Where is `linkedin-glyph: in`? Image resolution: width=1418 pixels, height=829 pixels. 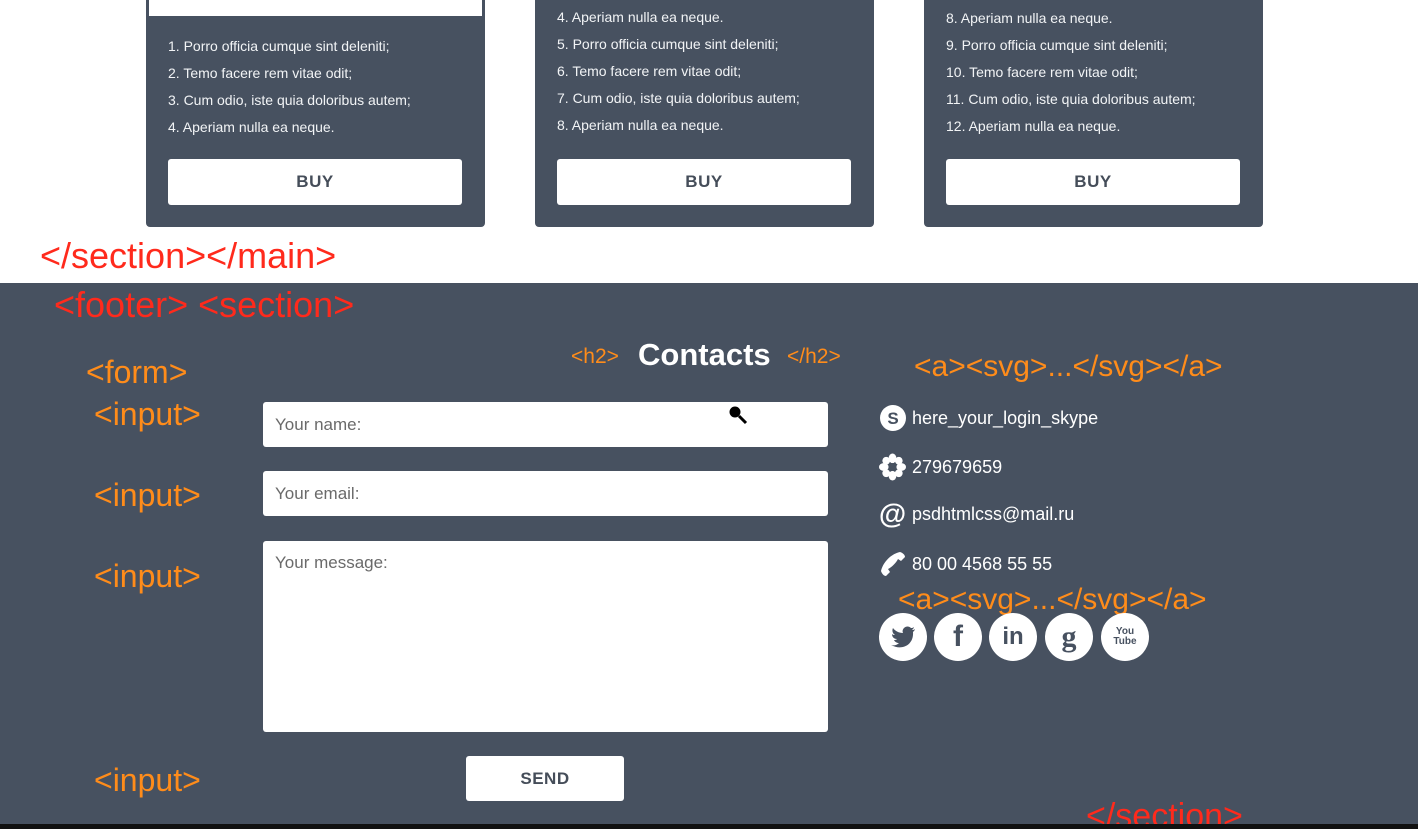 linkedin-glyph: in is located at coordinates (1013, 636).